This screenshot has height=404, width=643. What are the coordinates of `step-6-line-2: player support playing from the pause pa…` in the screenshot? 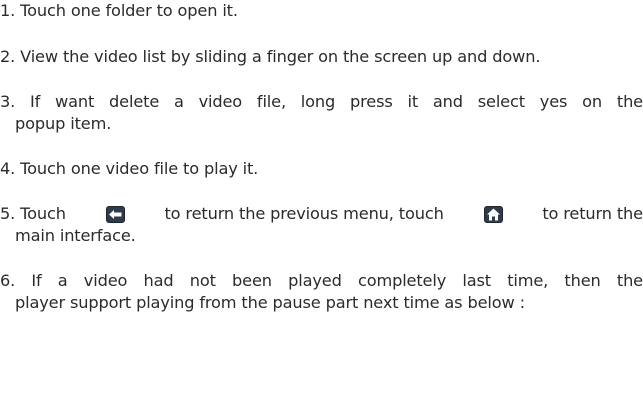 It's located at (270, 302).